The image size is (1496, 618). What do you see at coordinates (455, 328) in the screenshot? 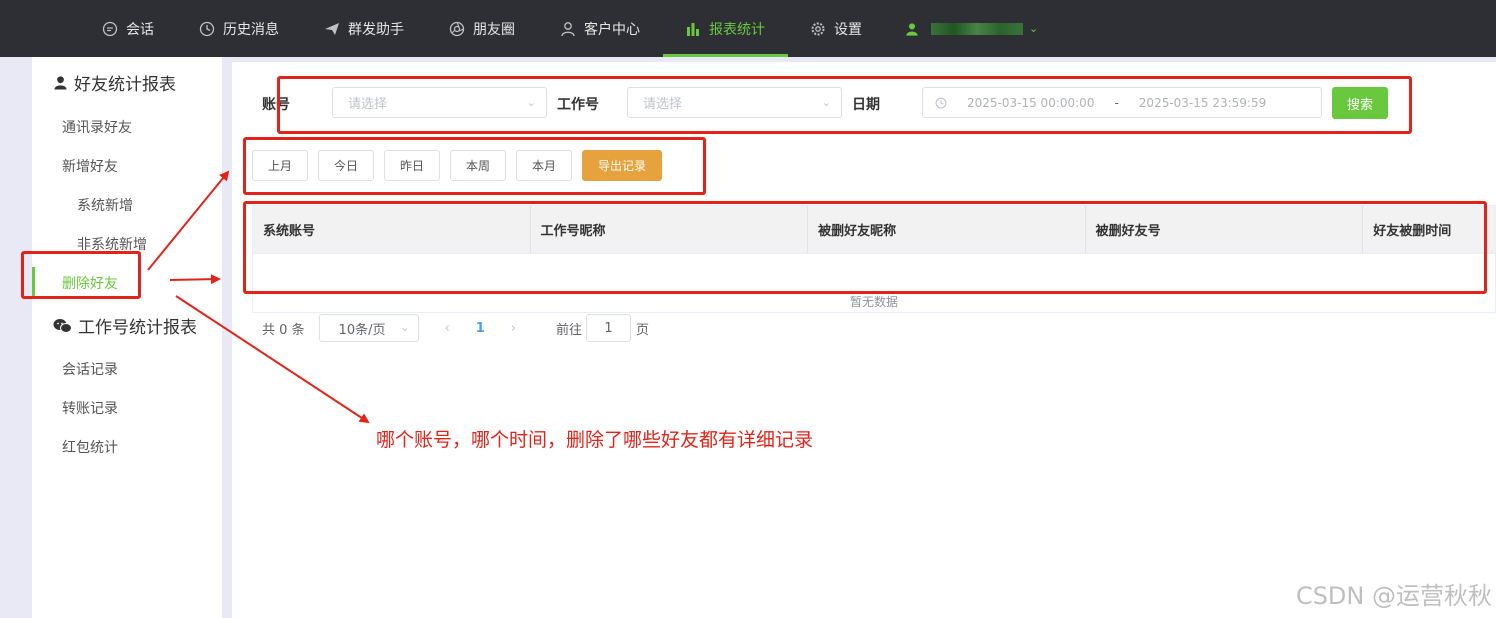
I see `pagination: 共 0 条 10条/页 ⌄ ‹ 1 › 前往 1 页` at bounding box center [455, 328].